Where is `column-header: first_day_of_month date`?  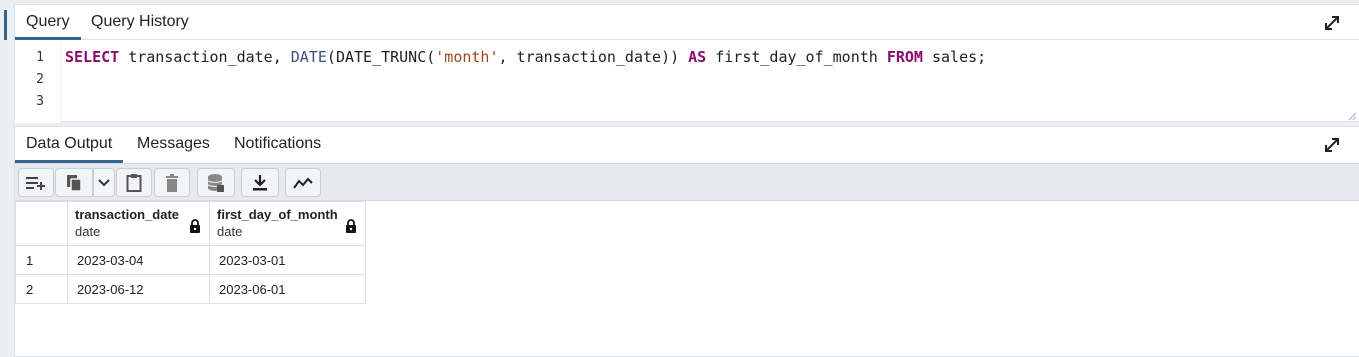 column-header: first_day_of_month date is located at coordinates (287, 223).